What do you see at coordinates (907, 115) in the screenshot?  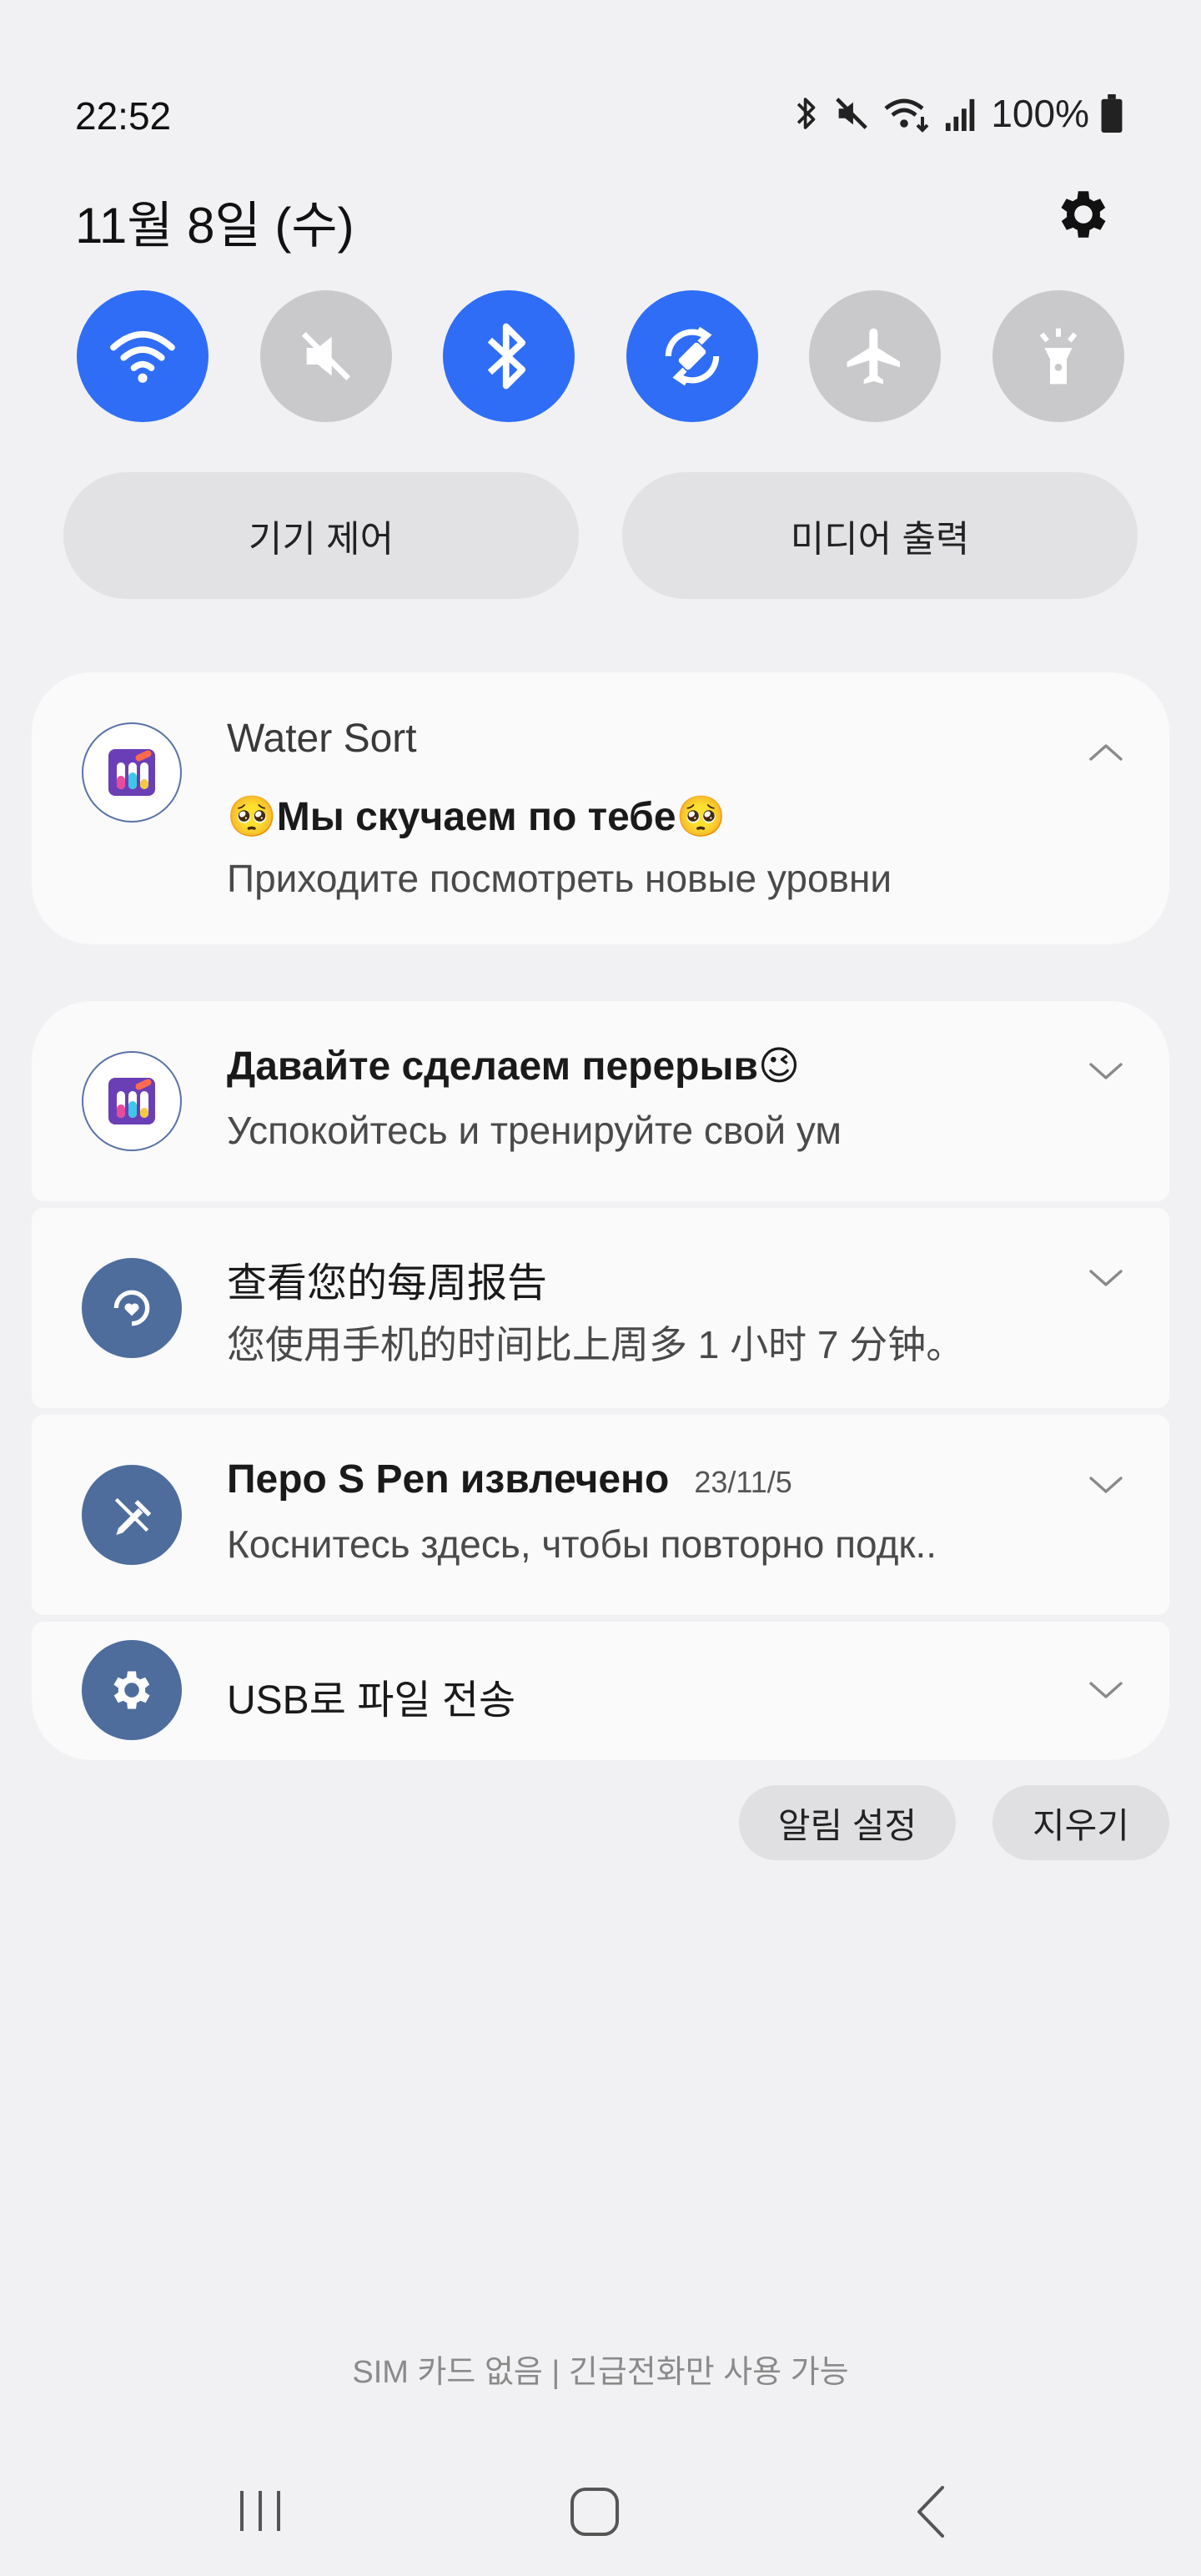 I see `wifi-sync-icon` at bounding box center [907, 115].